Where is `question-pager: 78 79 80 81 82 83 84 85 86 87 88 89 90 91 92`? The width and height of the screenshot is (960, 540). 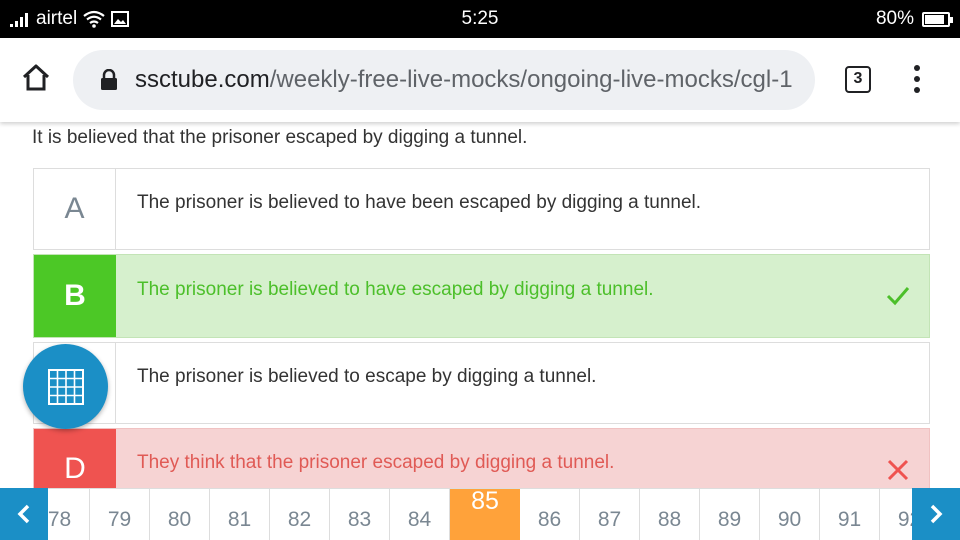
question-pager: 78 79 80 81 82 83 84 85 86 87 88 89 90 91 92 is located at coordinates (480, 514).